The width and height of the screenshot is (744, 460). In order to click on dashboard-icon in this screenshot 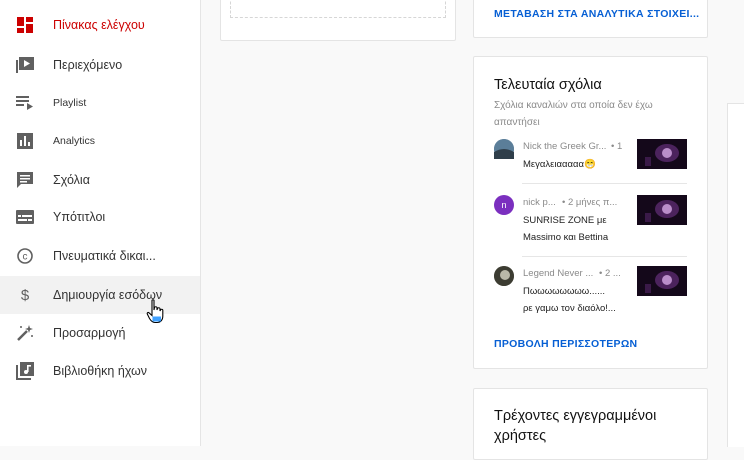, I will do `click(25, 25)`.